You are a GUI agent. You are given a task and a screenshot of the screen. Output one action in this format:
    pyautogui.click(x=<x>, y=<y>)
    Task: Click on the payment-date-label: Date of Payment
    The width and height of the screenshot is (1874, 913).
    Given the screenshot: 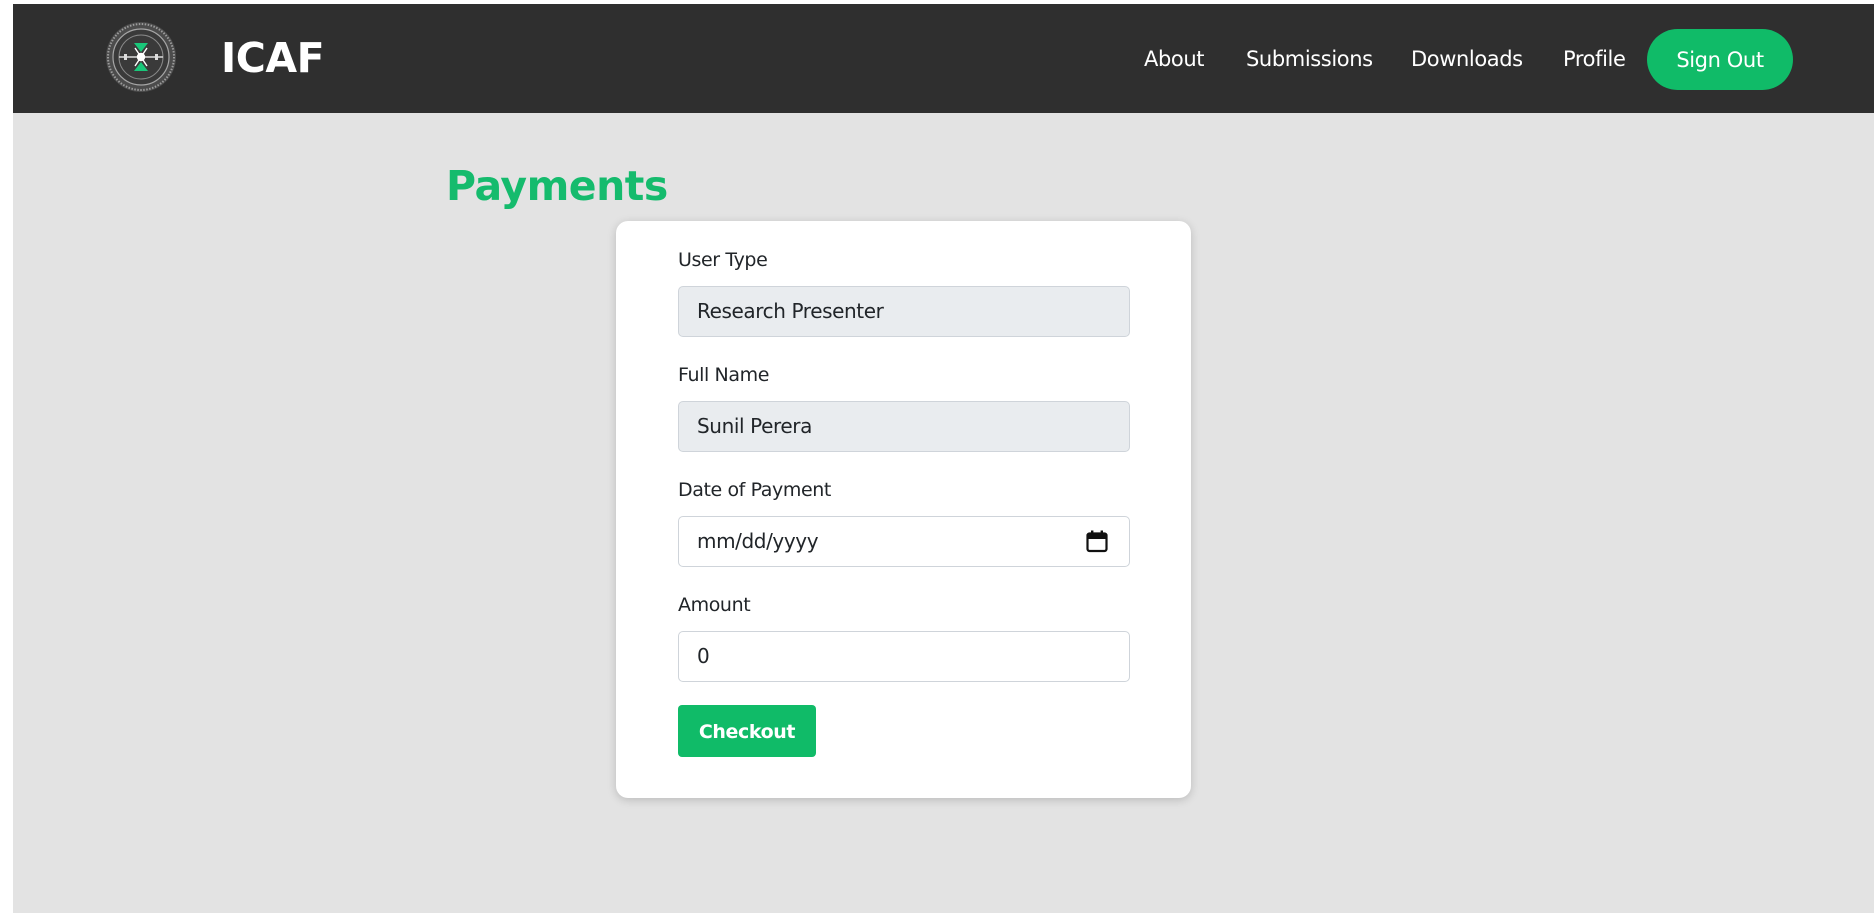 What is the action you would take?
    pyautogui.click(x=754, y=490)
    